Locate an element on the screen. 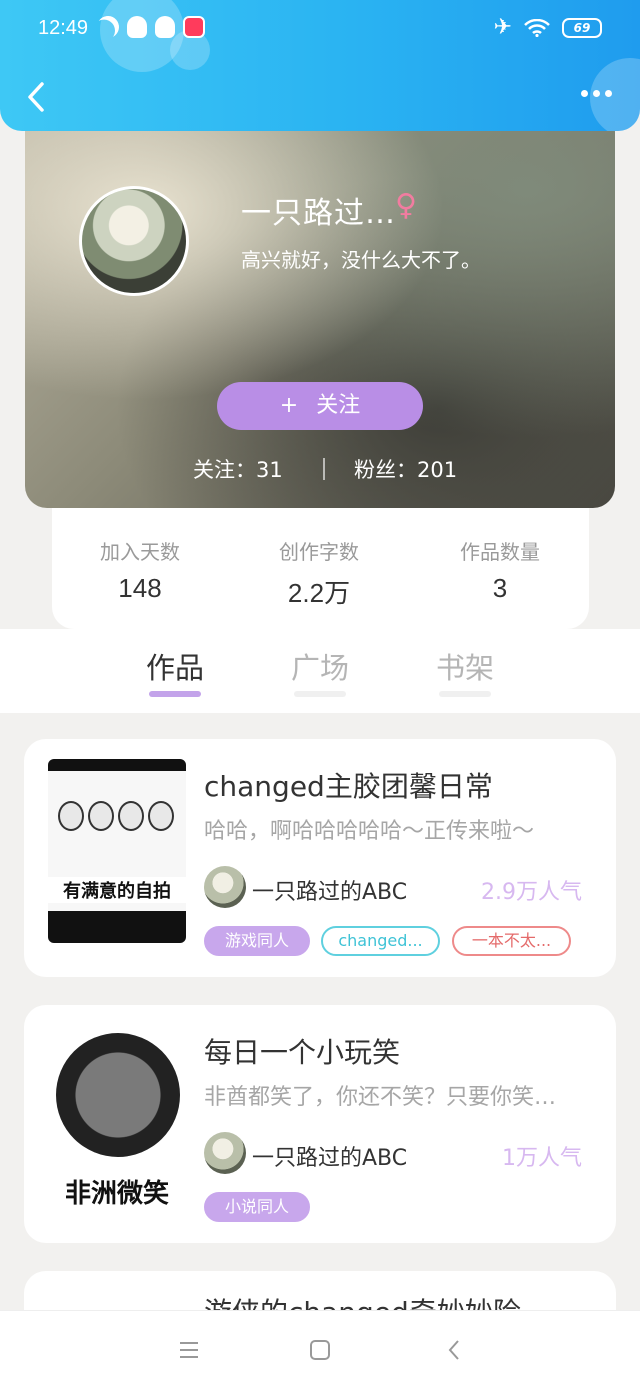  moon-icon is located at coordinates (108, 27).